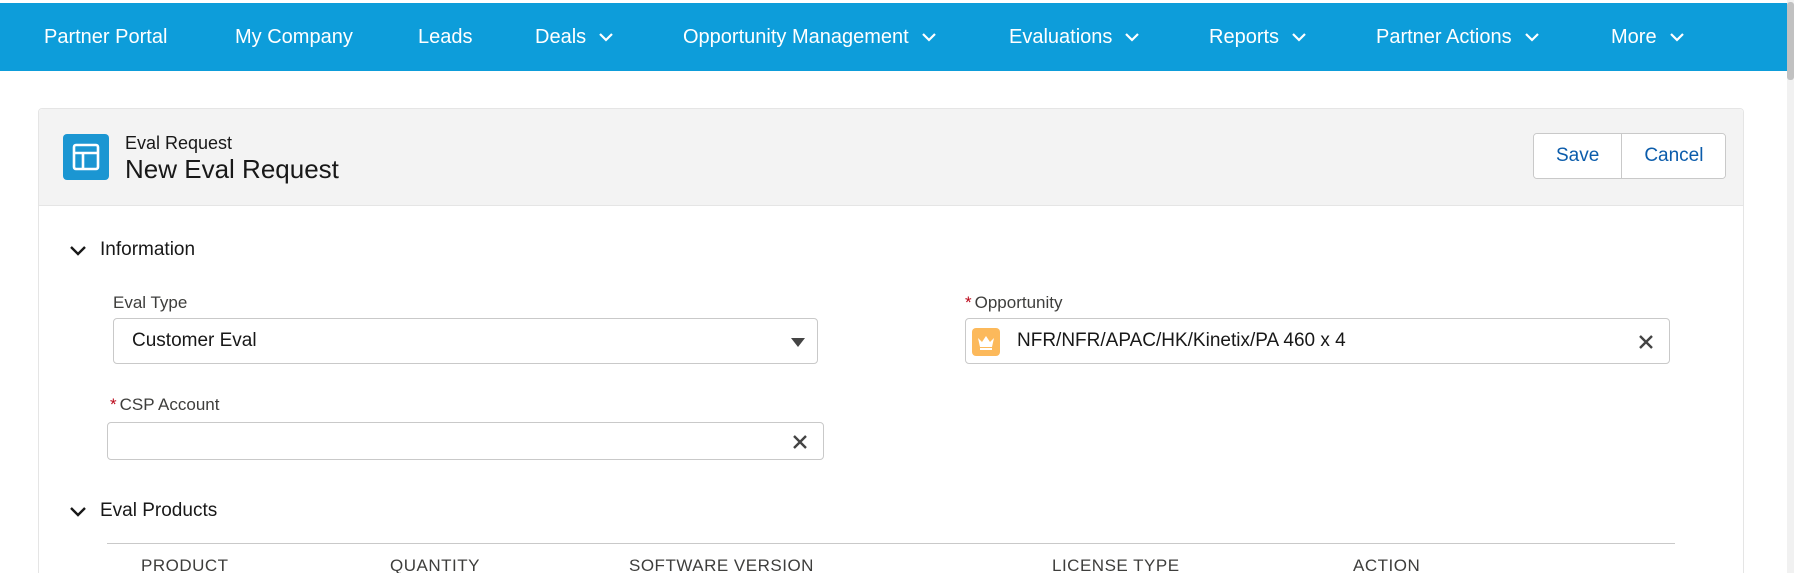 Image resolution: width=1794 pixels, height=573 pixels. I want to click on nav-label: Partner Portal, so click(106, 36).